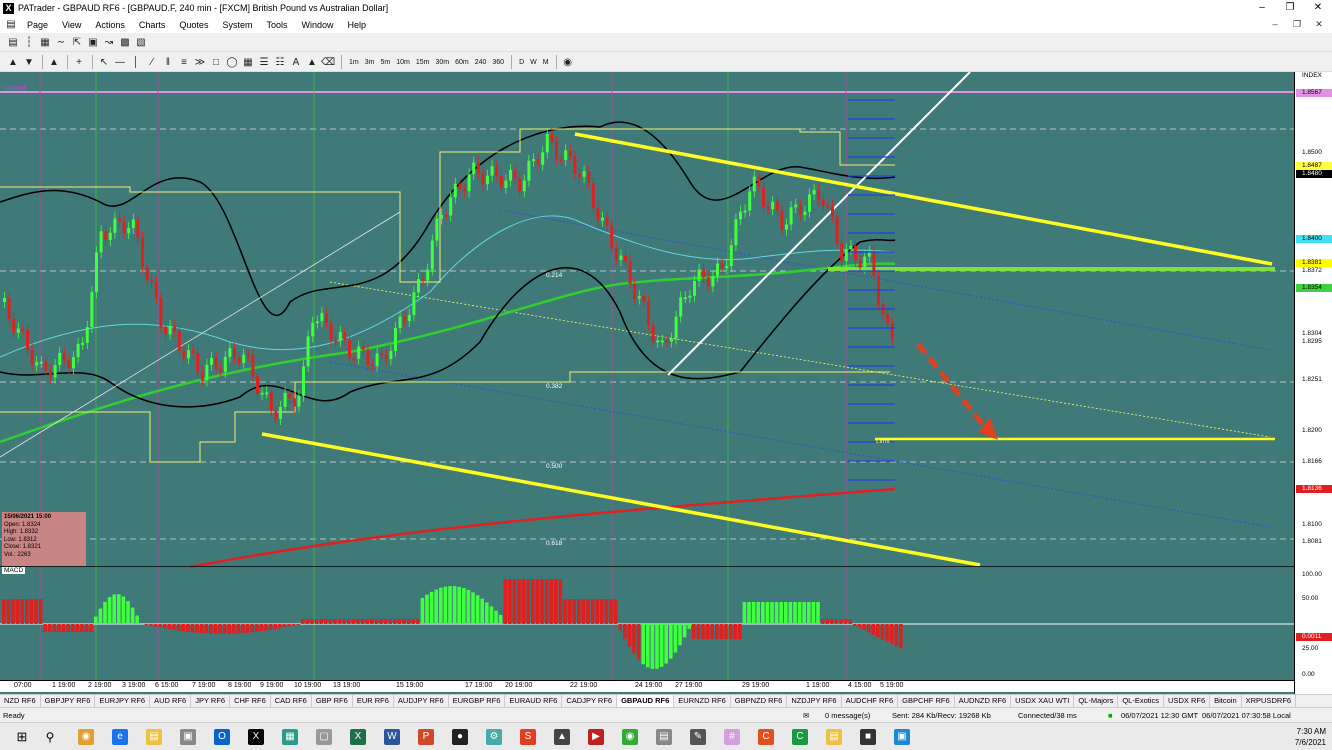  Describe the element at coordinates (29, 42) in the screenshot. I see `ohlc-chart-icon: ┆` at that location.